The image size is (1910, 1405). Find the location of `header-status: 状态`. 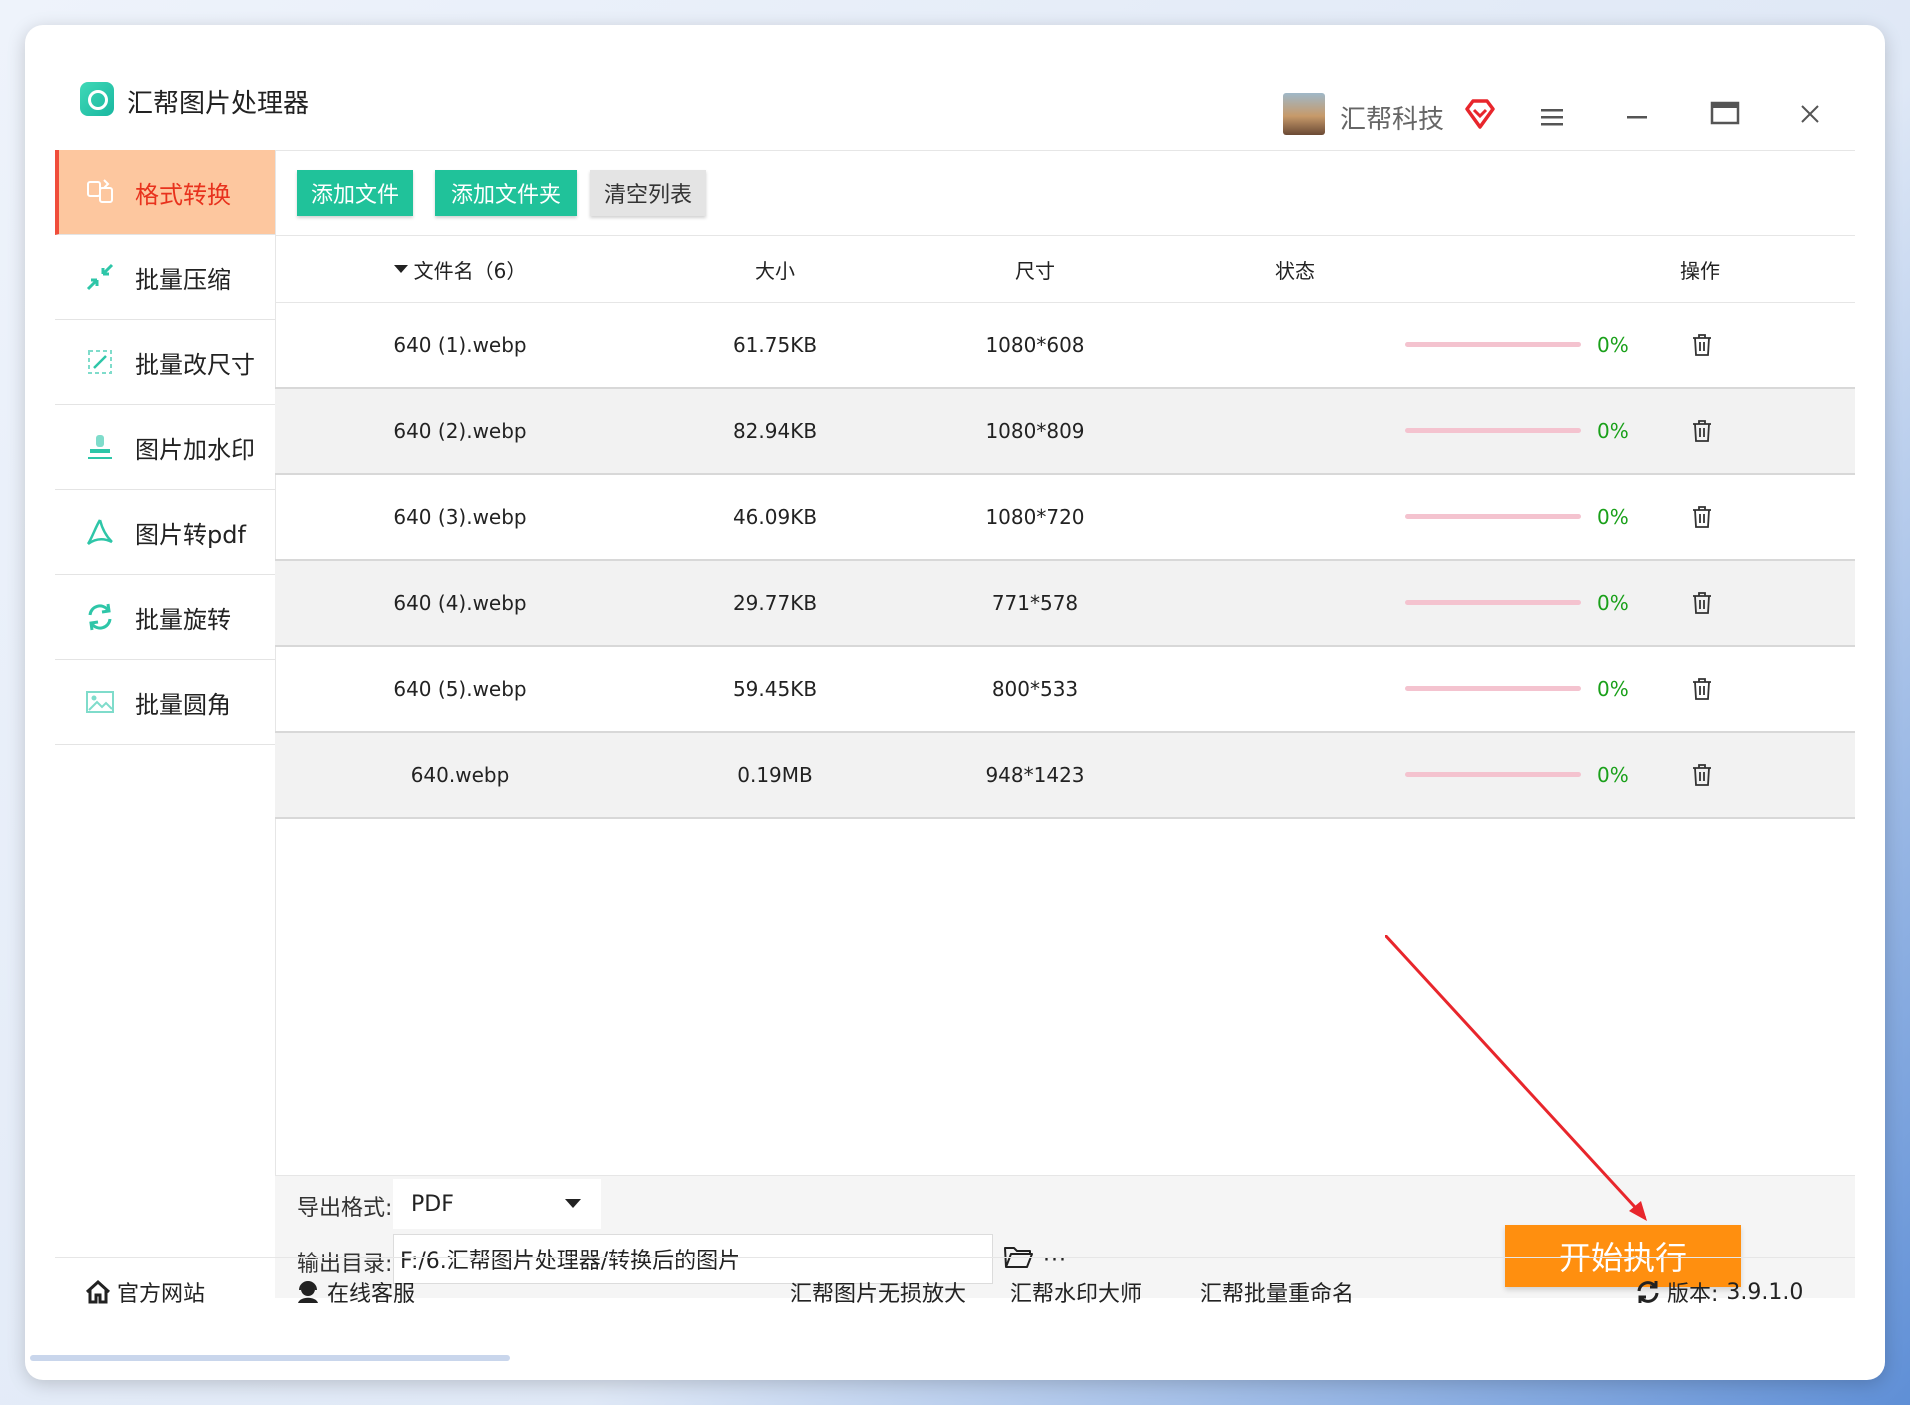

header-status: 状态 is located at coordinates (1295, 270).